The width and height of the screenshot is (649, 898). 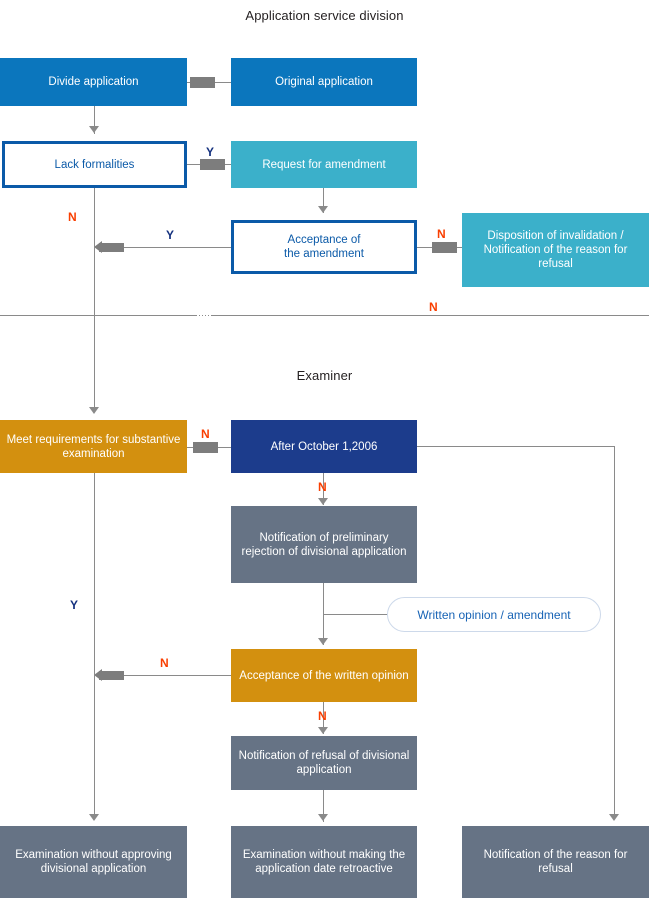 What do you see at coordinates (355, 614) in the screenshot?
I see `connector-pill-to-trunk` at bounding box center [355, 614].